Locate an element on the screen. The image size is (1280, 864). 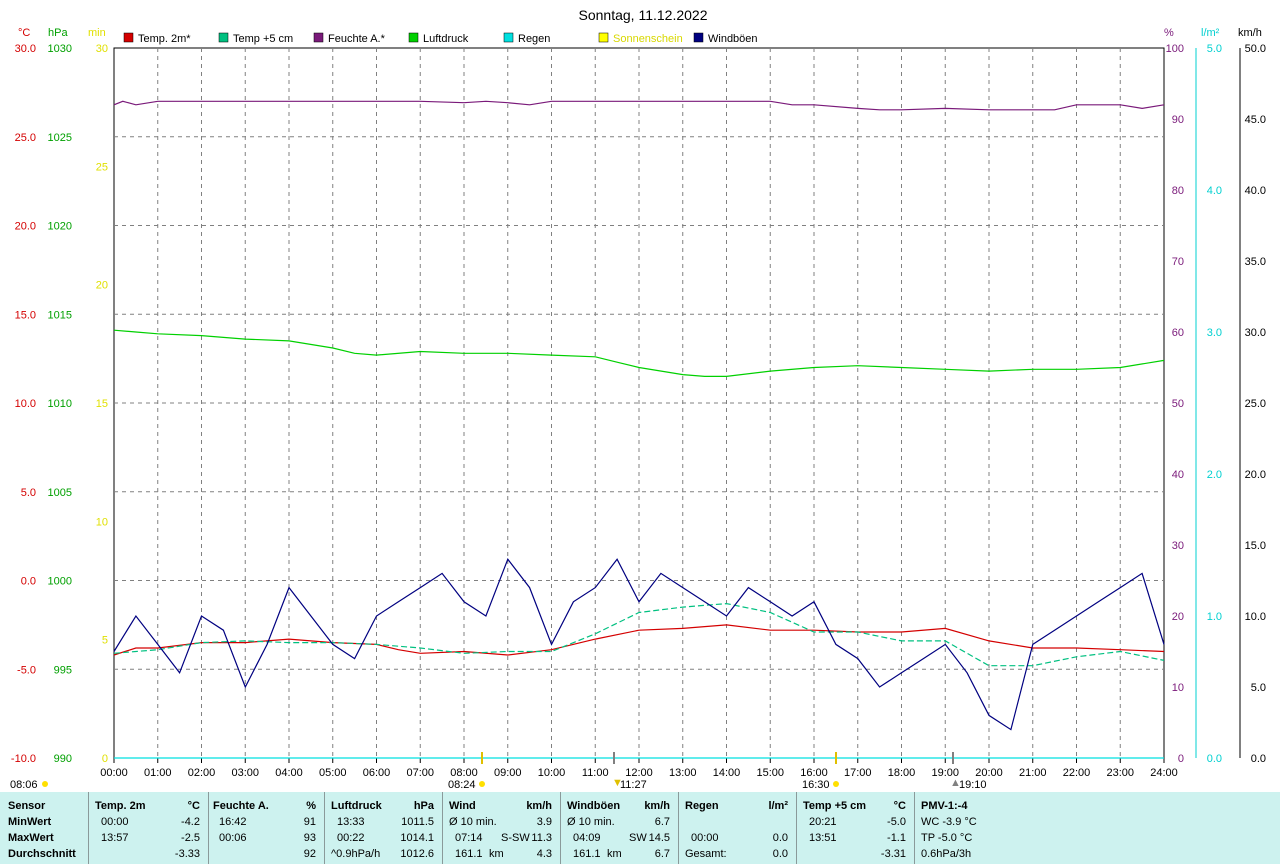
header-wind-unit: km/h is located at coordinates (539, 806).